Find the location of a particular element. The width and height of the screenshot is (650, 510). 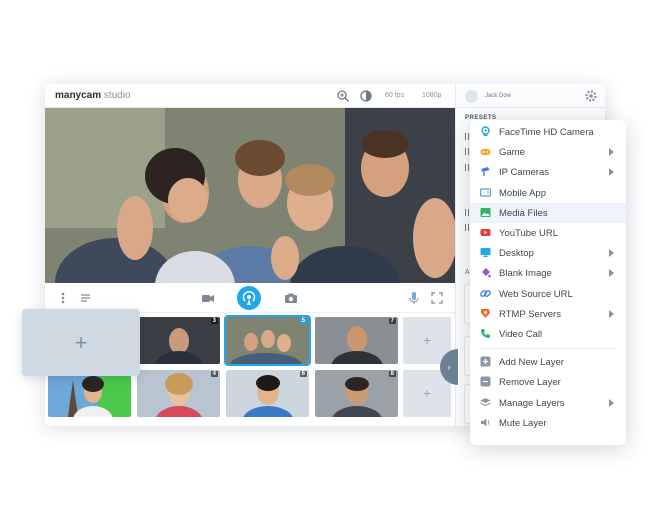

rtmp-icon is located at coordinates (485, 313).